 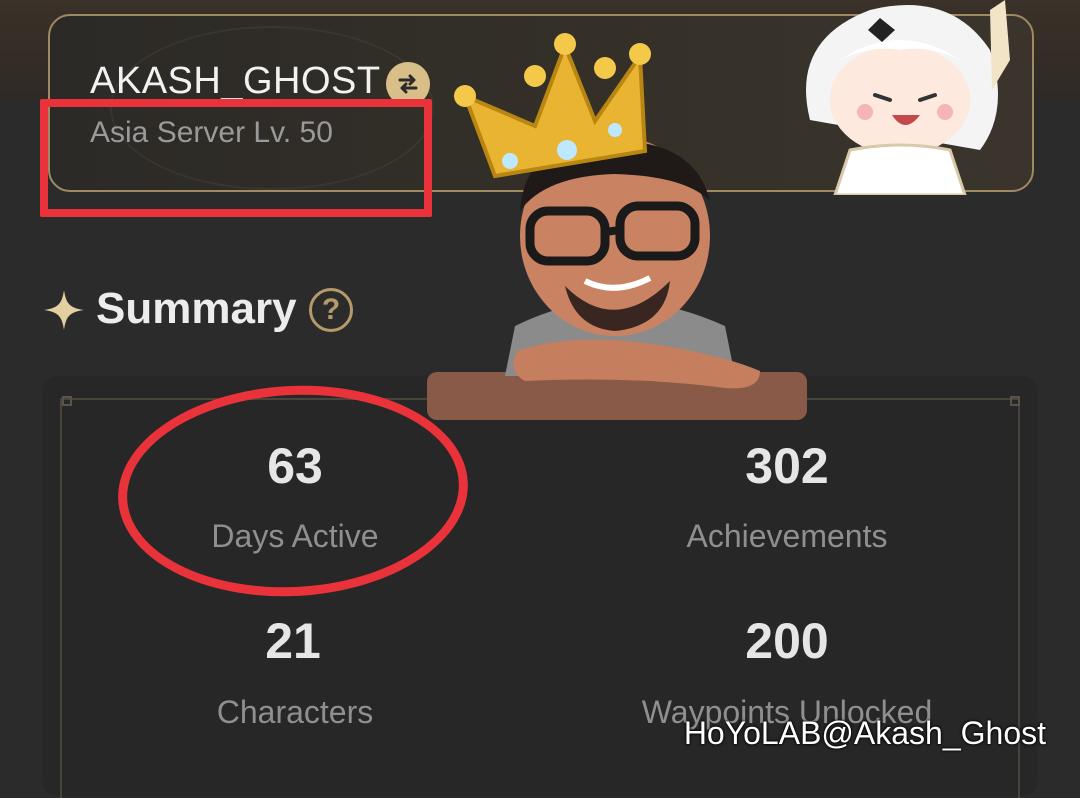 What do you see at coordinates (293, 641) in the screenshot?
I see `stat-characters-value: 21` at bounding box center [293, 641].